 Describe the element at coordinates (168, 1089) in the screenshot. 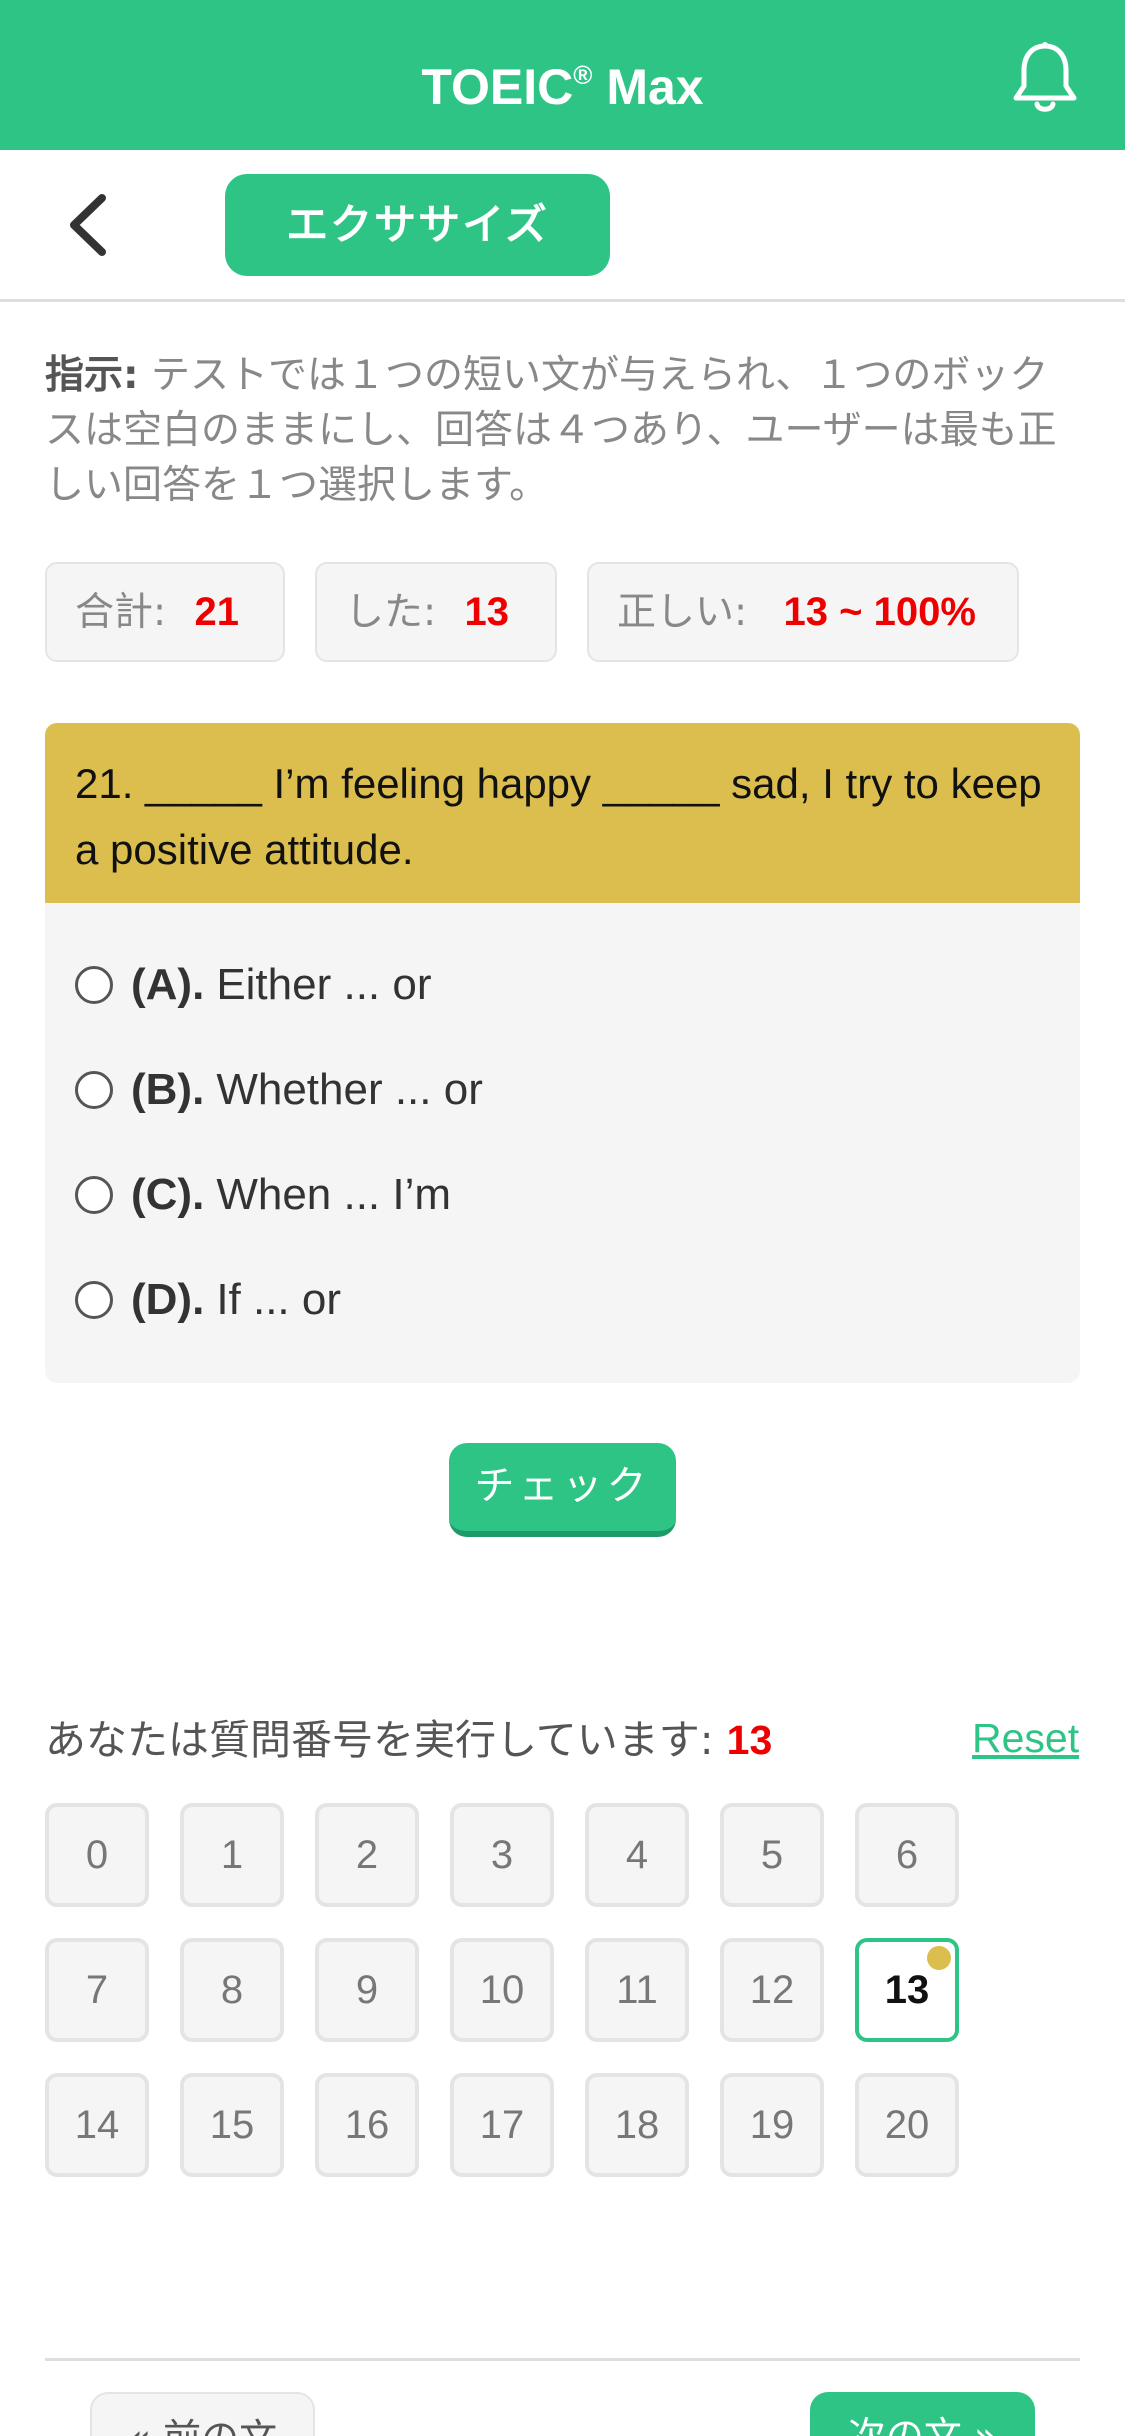

I see `option-letter: (B).` at that location.